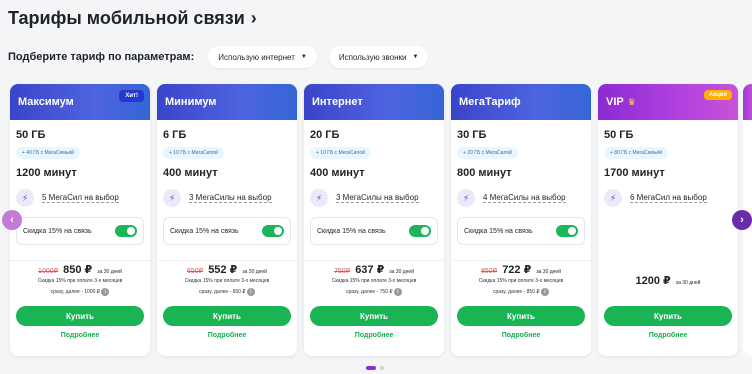 The image size is (752, 374). I want to click on promo-line-2: сразу, далее - 750 ₽, so click(369, 292).